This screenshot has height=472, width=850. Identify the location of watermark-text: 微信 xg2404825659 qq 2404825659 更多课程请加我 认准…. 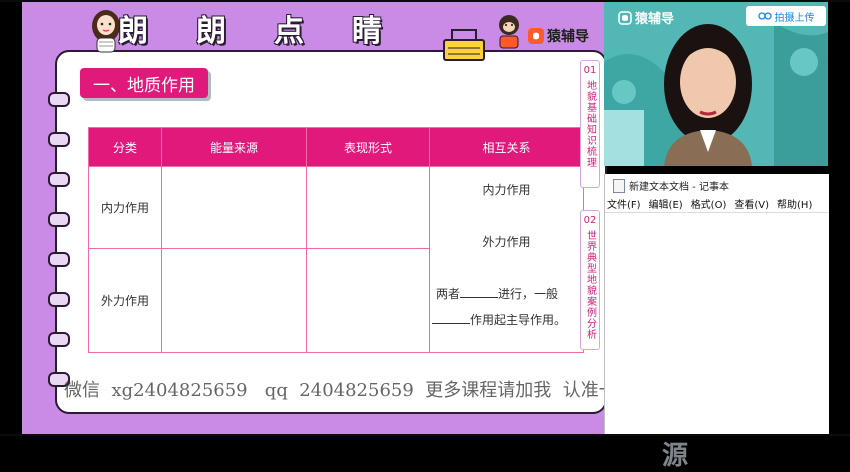
(349, 390).